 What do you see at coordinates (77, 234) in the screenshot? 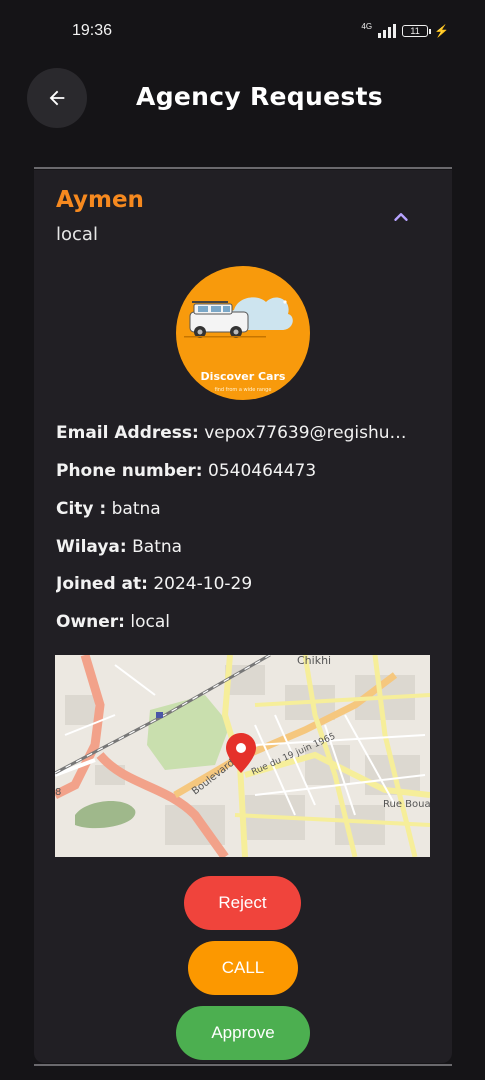
I see `agency-subtitle: local` at bounding box center [77, 234].